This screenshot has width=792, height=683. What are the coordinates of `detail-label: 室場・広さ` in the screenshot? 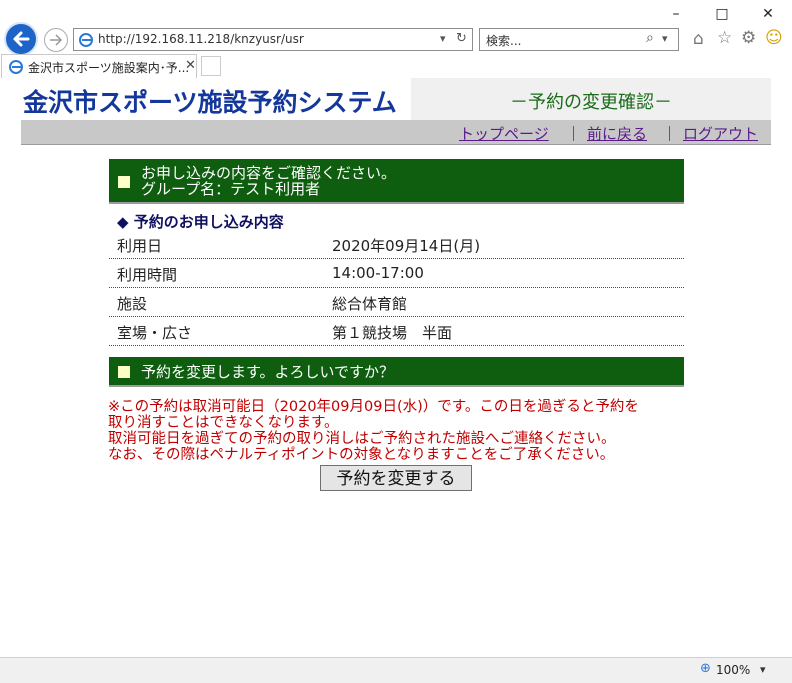 It's located at (155, 333).